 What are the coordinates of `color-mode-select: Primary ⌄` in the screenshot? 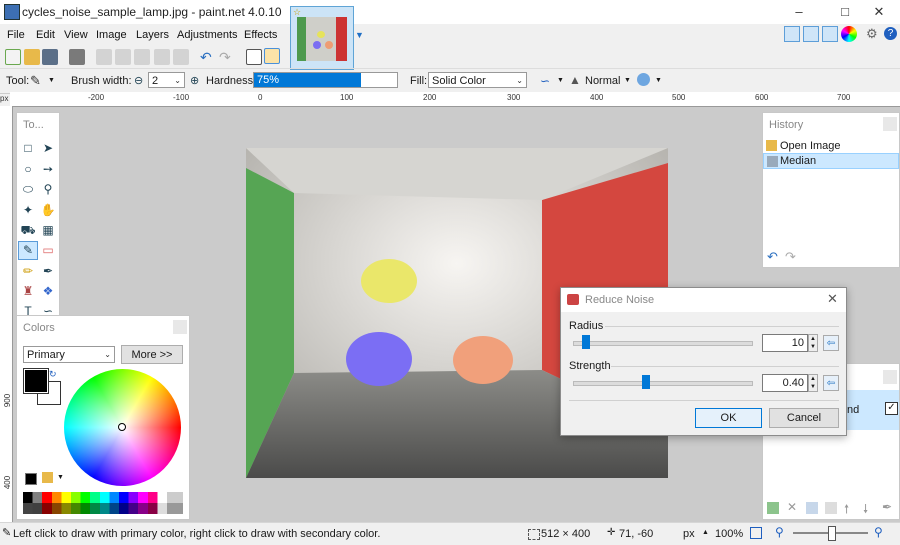 It's located at (69, 354).